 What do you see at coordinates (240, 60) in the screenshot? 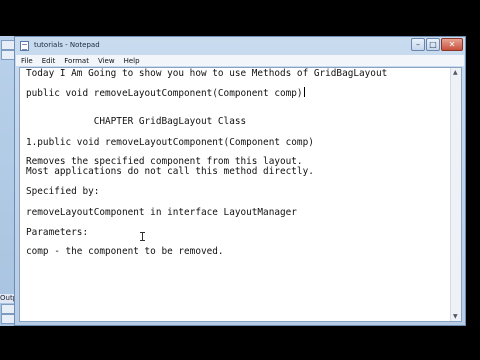
I see `menu-bar: File Edit Format View Help` at bounding box center [240, 60].